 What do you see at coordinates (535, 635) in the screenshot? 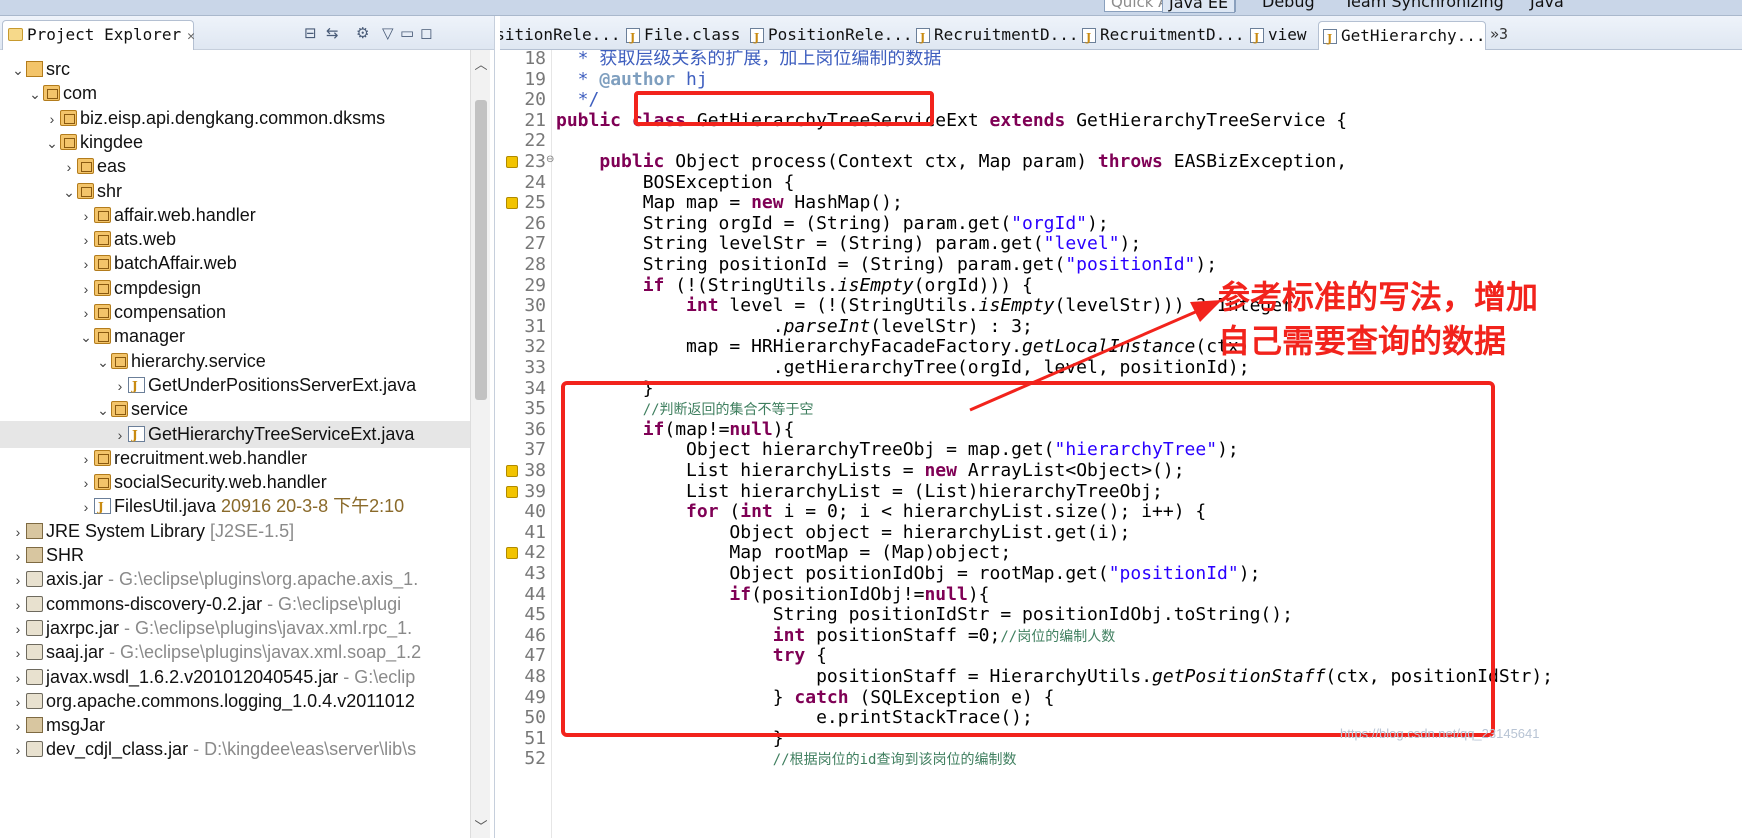
I see `line-number: 46` at bounding box center [535, 635].